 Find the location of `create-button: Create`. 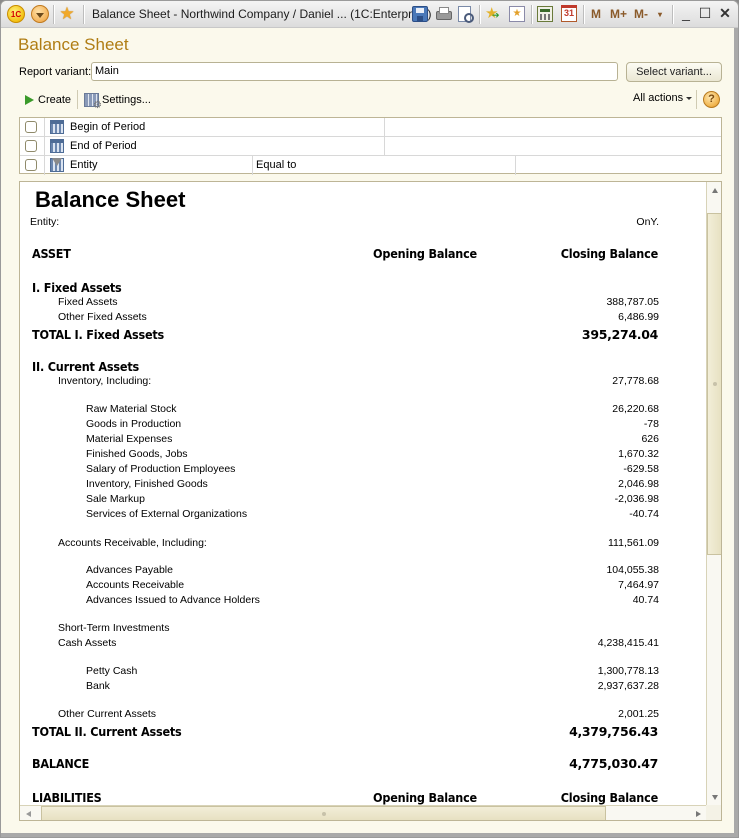

create-button: Create is located at coordinates (48, 100).